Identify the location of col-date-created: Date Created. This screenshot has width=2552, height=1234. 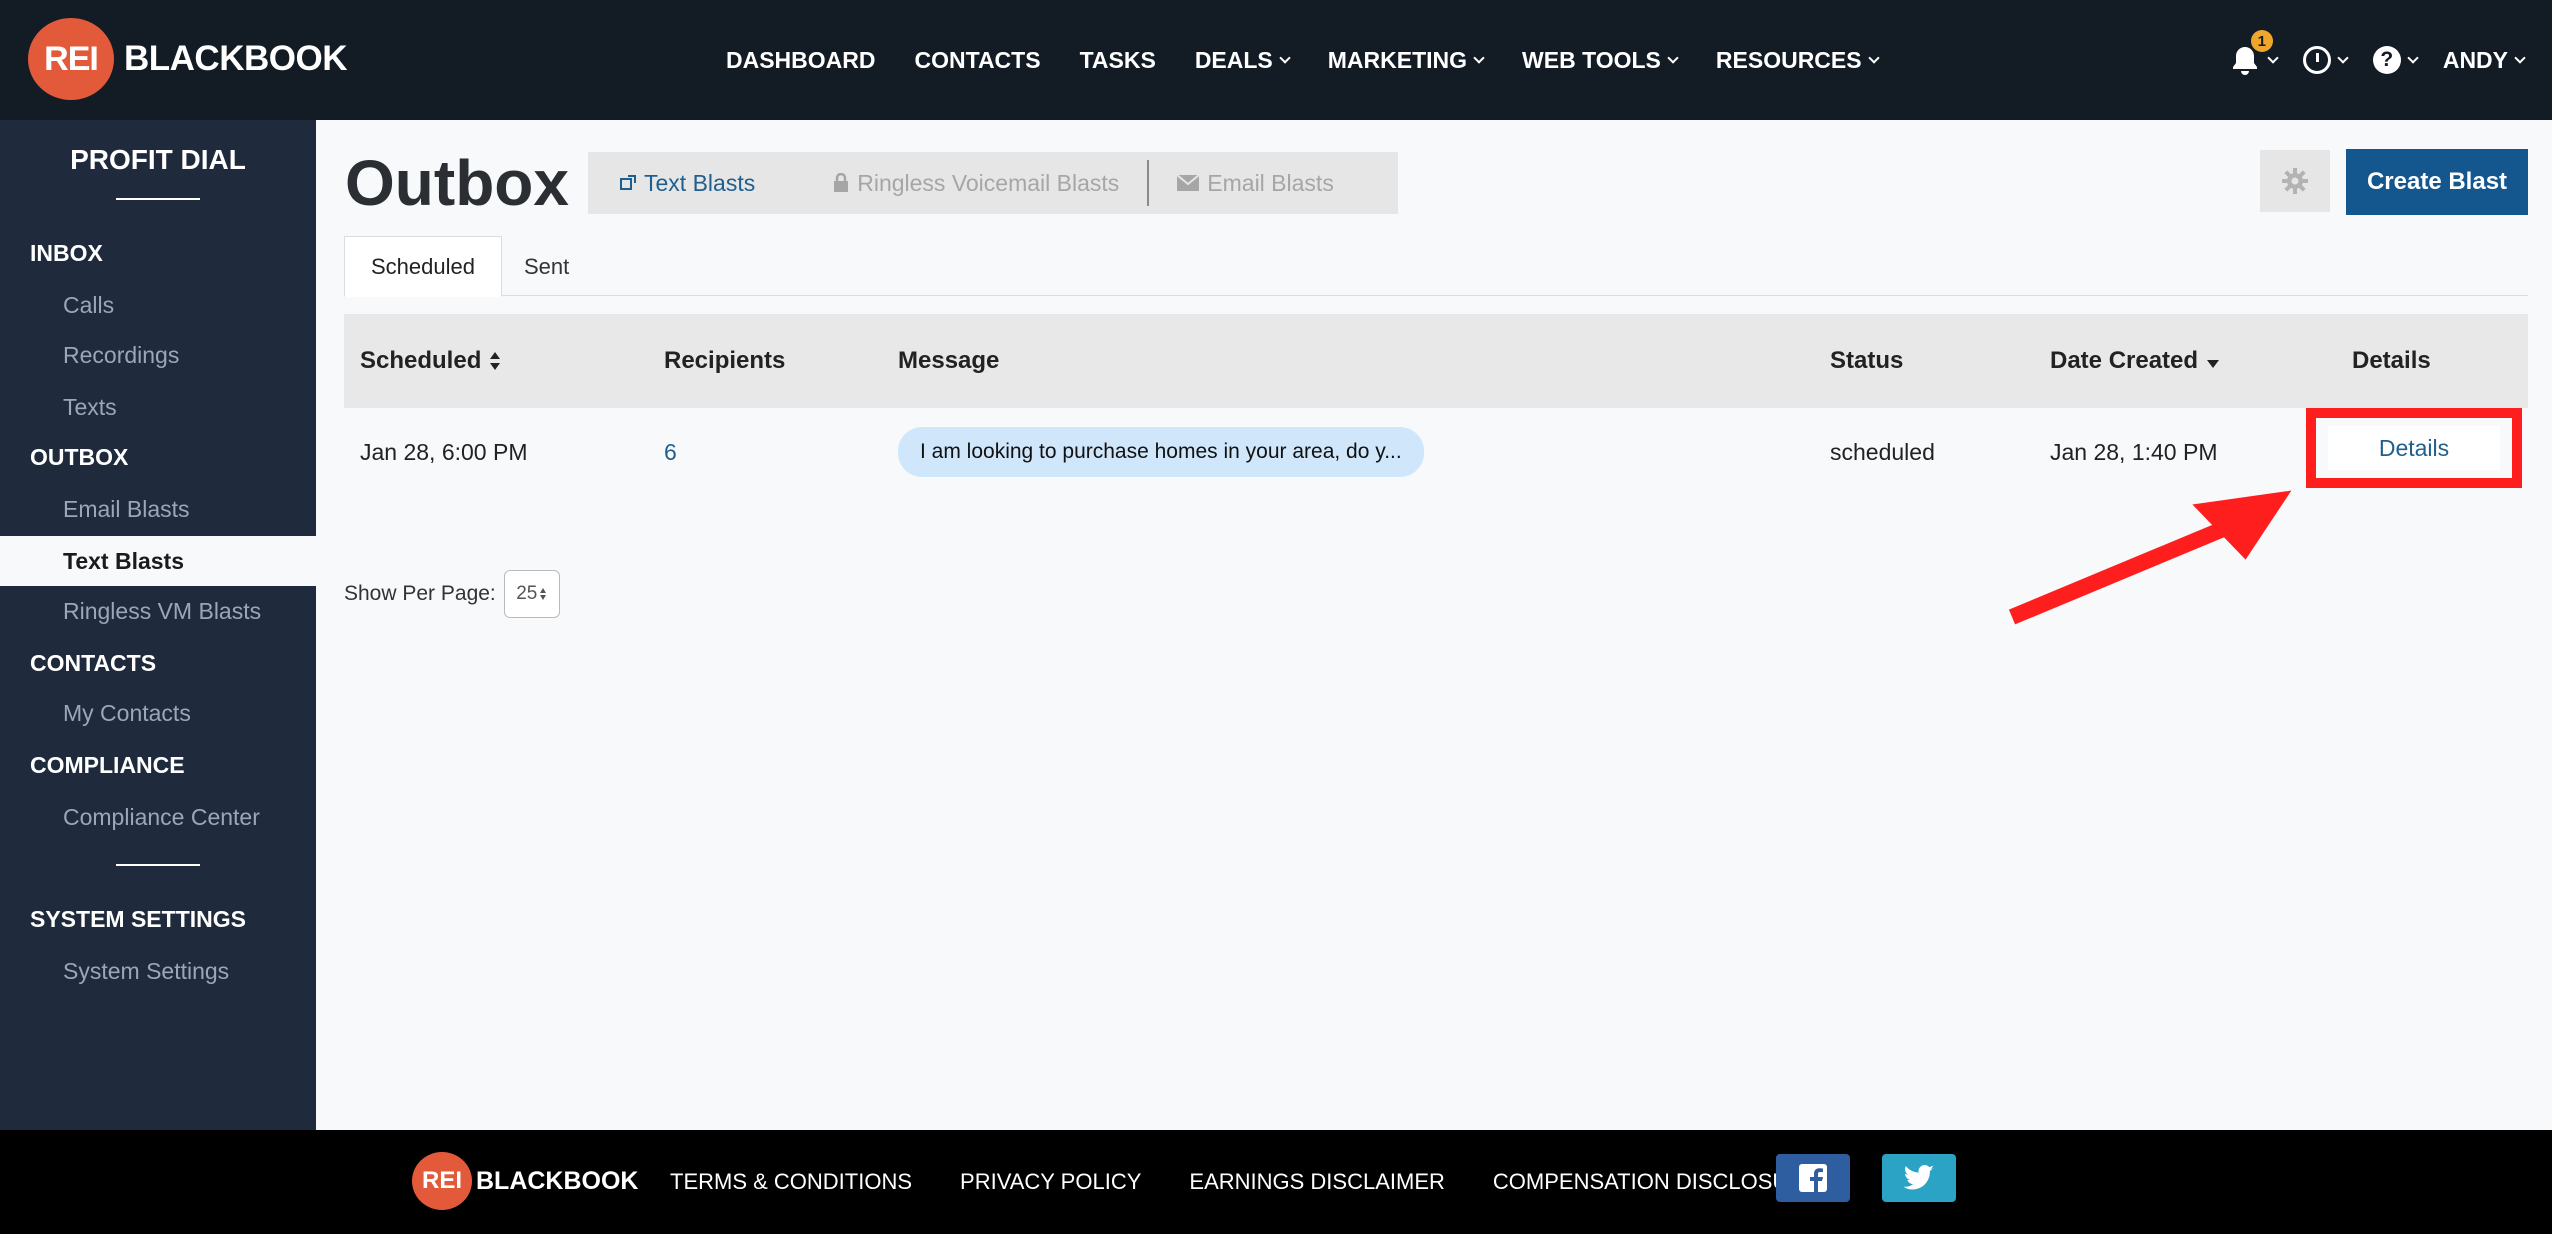
(2135, 361).